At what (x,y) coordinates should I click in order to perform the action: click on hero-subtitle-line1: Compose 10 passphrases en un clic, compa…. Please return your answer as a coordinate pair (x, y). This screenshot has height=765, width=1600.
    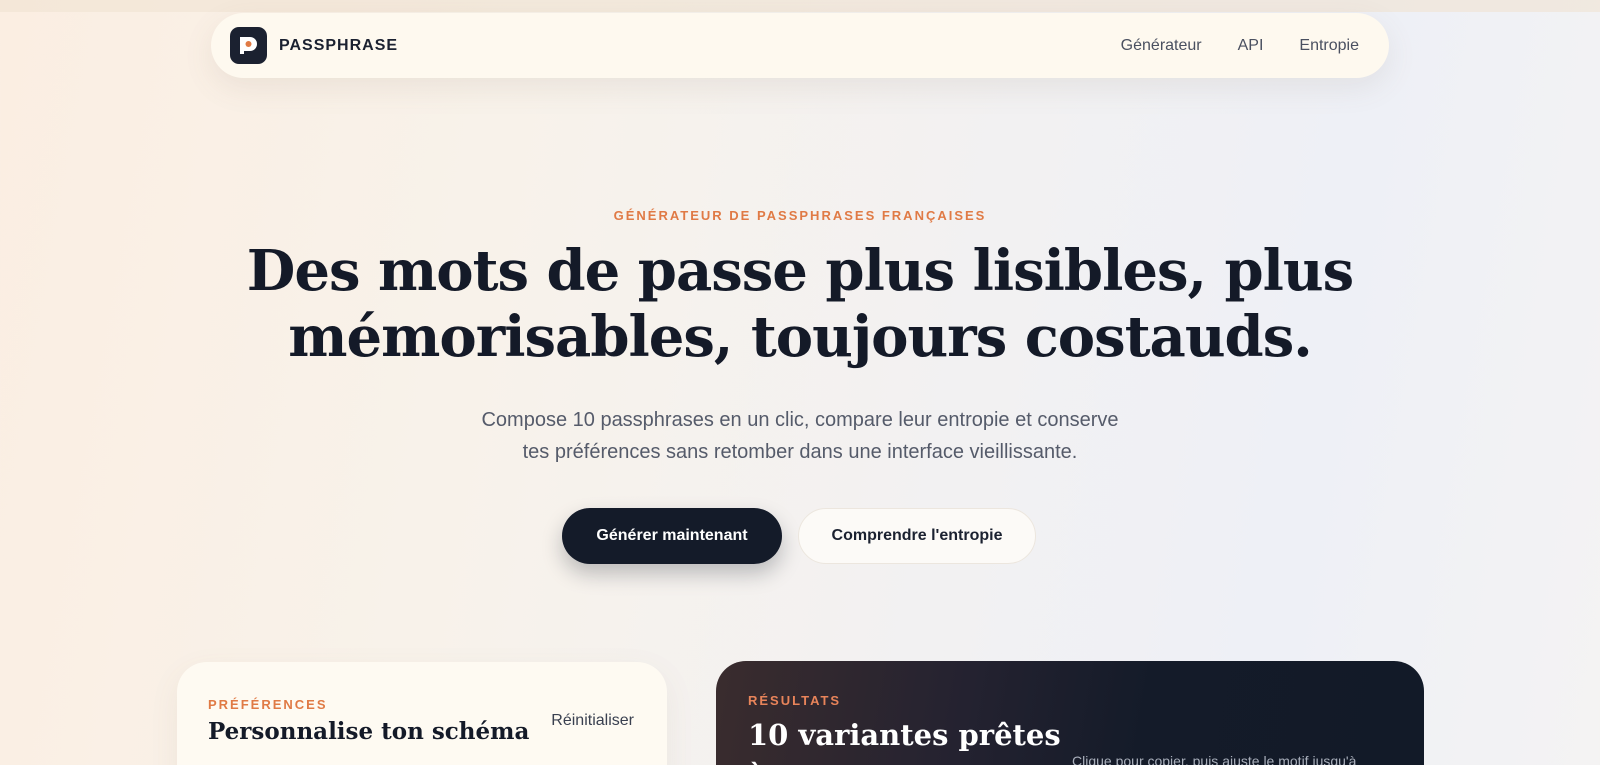
    Looking at the image, I should click on (800, 420).